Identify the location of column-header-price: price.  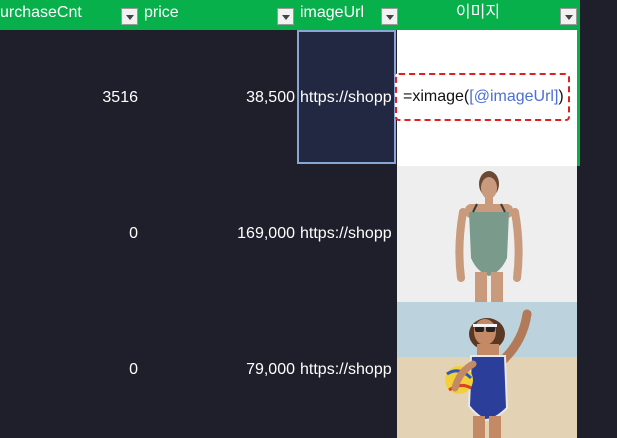
(209, 15).